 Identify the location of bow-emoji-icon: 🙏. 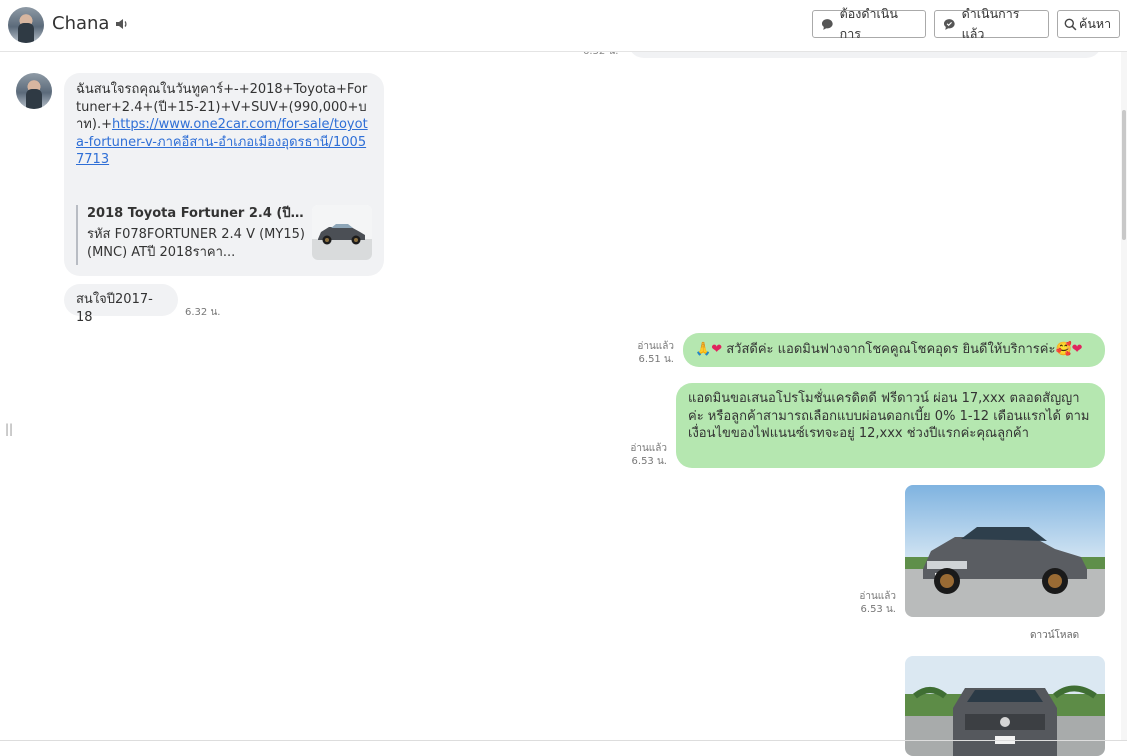
(703, 349).